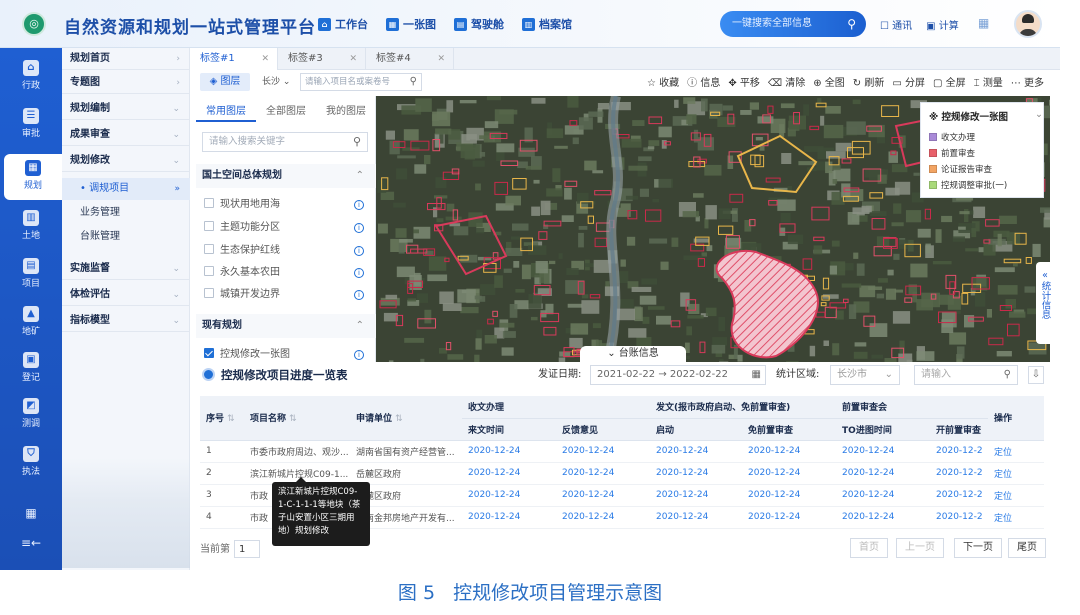 Image resolution: width=1080 pixels, height=615 pixels. I want to click on layer-checkbox-checked, so click(209, 353).